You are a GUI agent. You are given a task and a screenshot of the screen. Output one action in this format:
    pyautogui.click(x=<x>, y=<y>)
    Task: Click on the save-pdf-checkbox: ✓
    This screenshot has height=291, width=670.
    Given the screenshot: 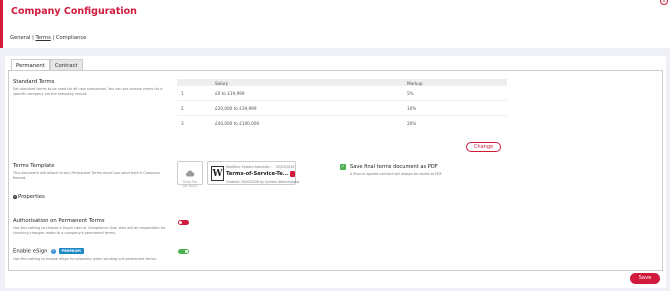 What is the action you would take?
    pyautogui.click(x=343, y=167)
    